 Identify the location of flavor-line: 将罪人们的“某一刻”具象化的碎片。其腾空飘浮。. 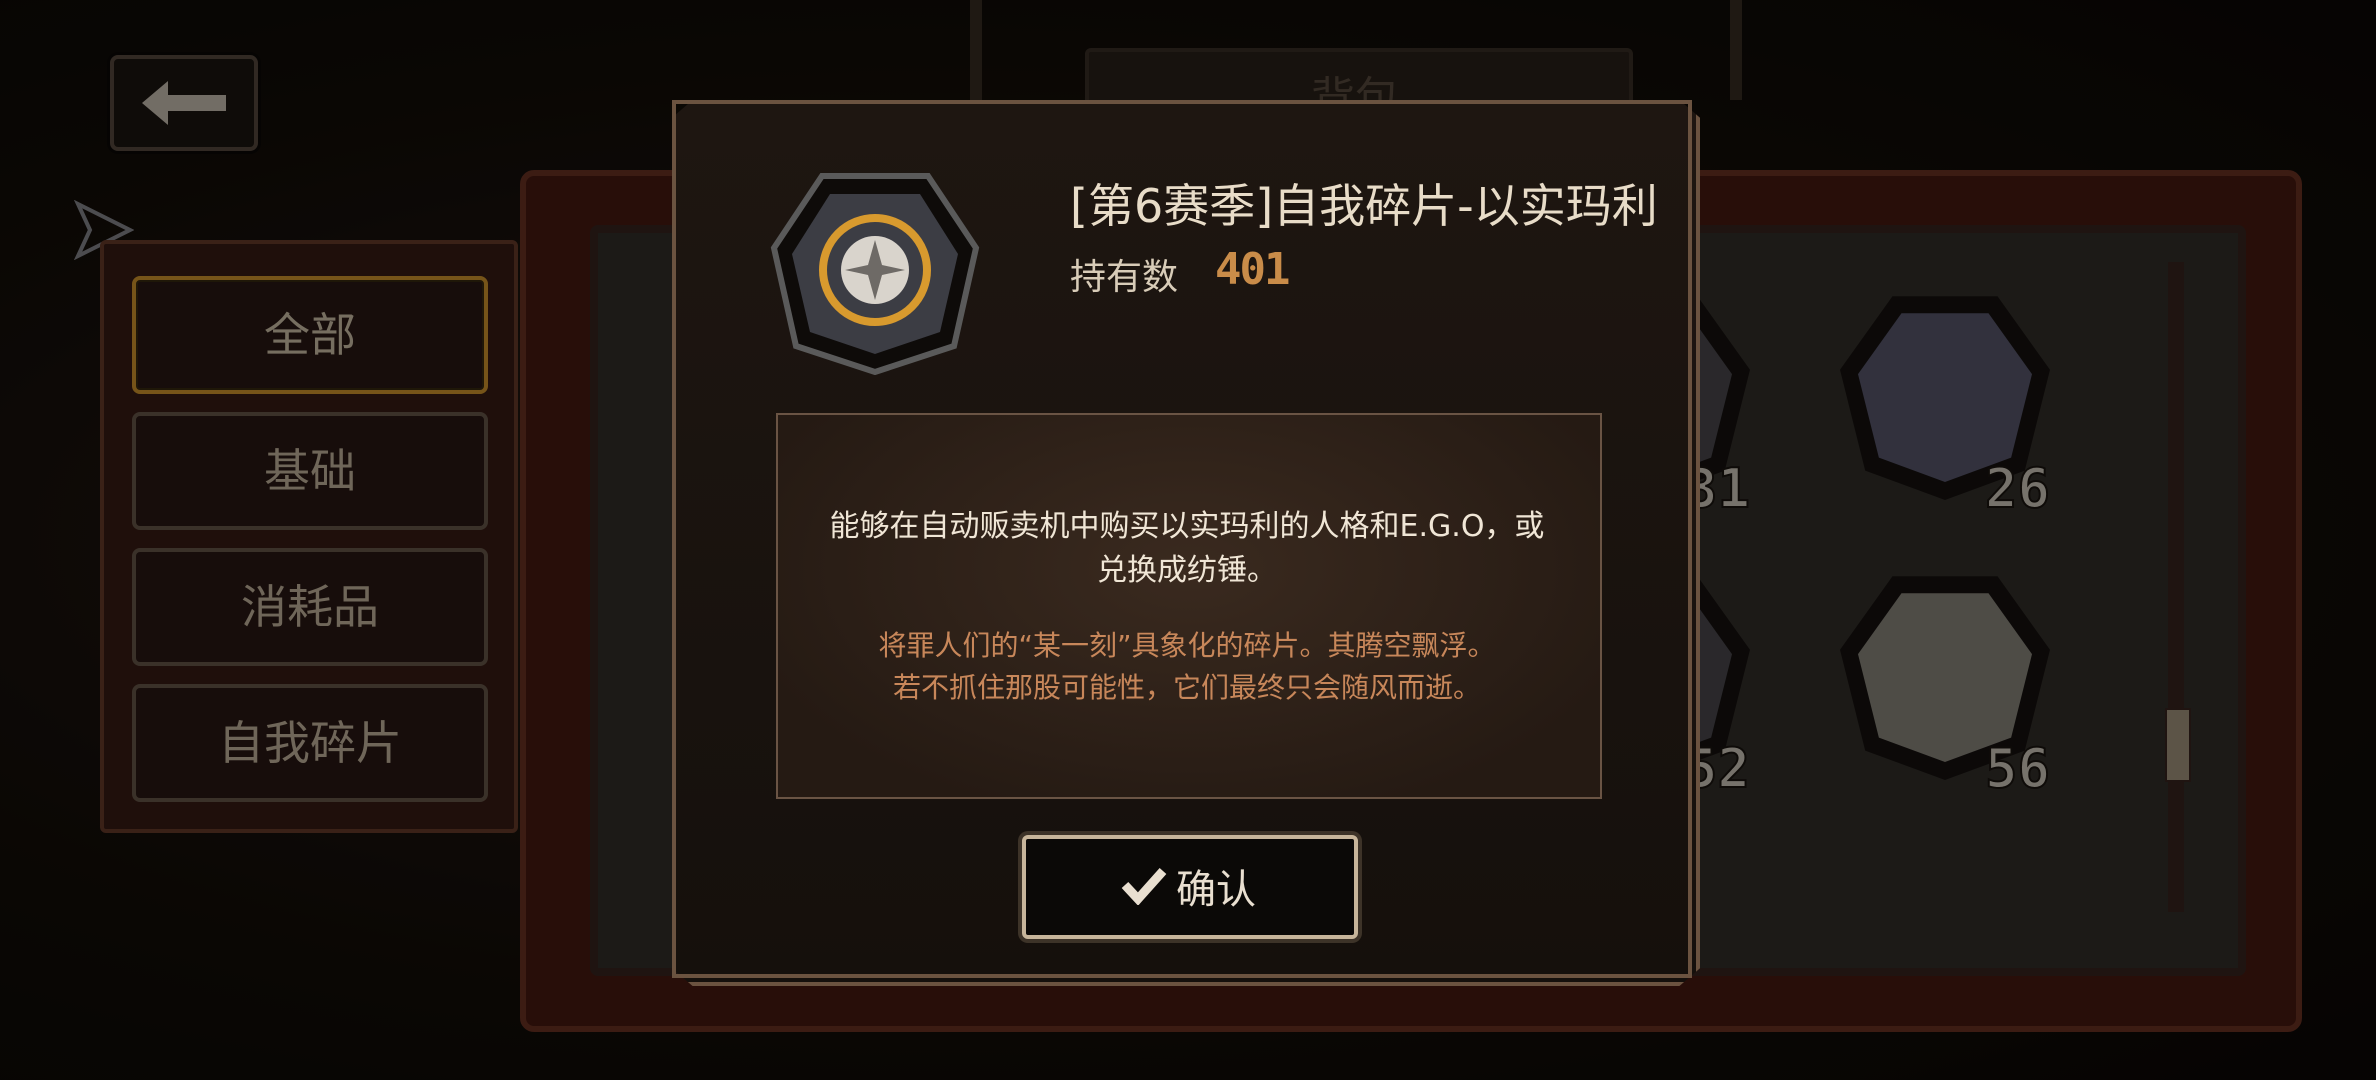
(1187, 645).